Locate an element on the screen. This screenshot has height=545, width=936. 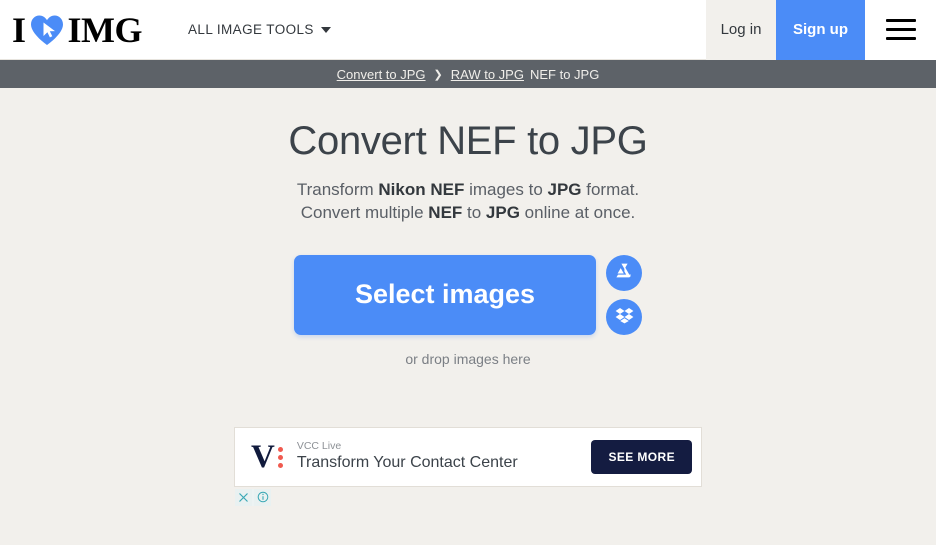
logo-text-left: I is located at coordinates (19, 29).